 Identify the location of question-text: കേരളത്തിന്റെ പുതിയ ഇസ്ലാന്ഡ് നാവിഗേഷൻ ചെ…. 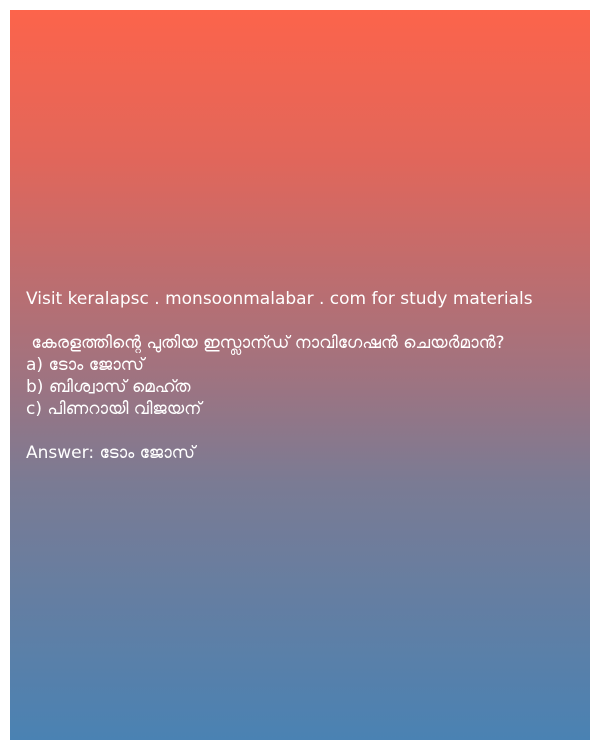
(265, 343).